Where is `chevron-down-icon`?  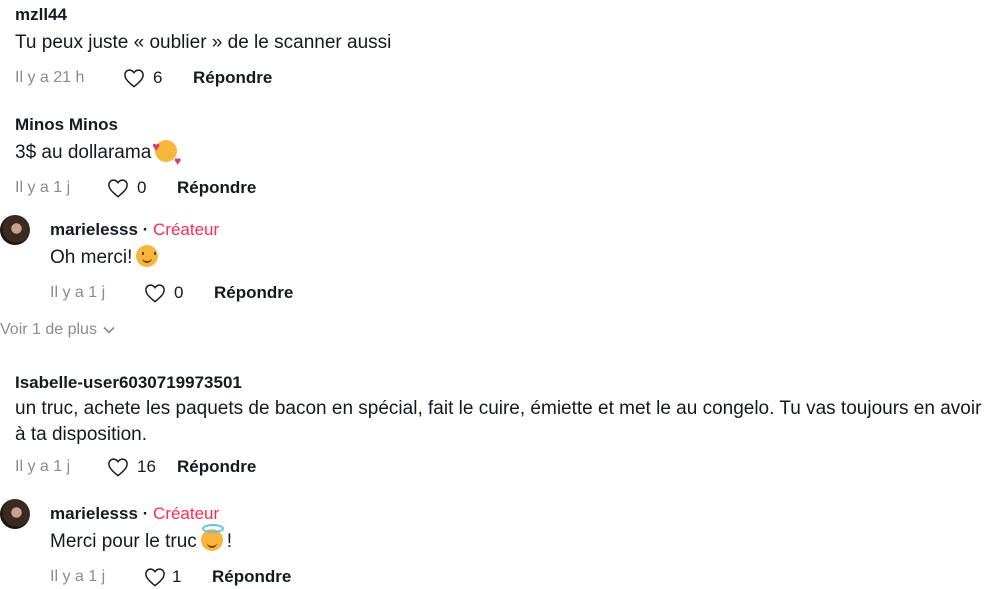 chevron-down-icon is located at coordinates (109, 330).